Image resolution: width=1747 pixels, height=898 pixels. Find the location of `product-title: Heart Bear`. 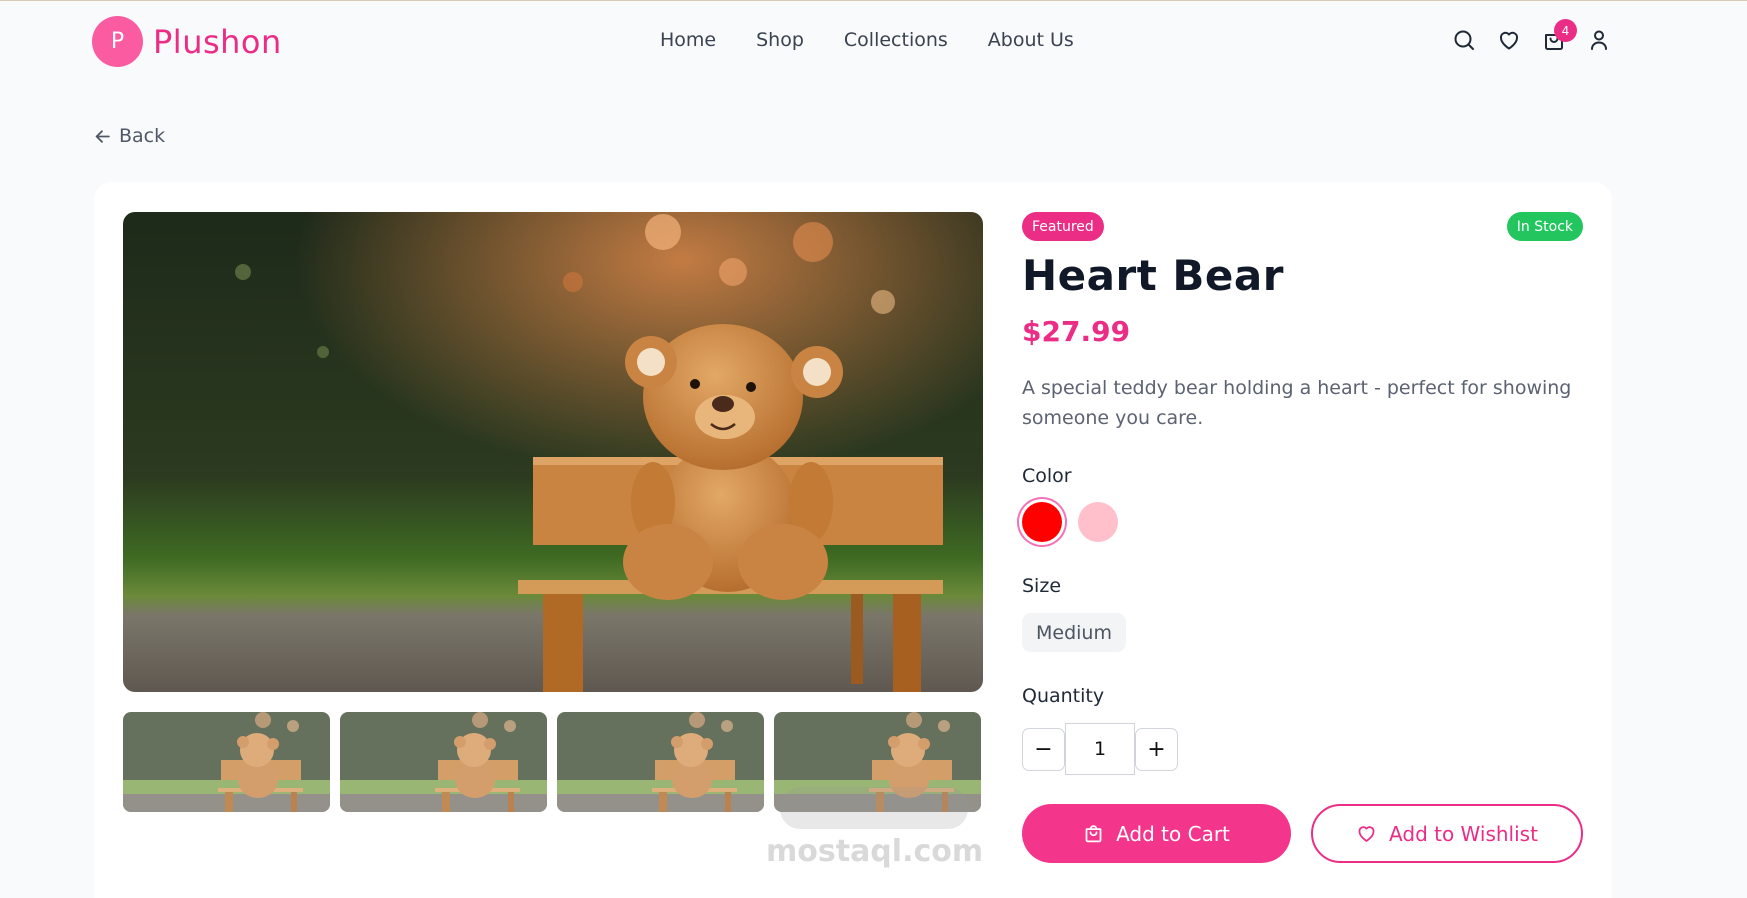

product-title: Heart Bear is located at coordinates (1153, 275).